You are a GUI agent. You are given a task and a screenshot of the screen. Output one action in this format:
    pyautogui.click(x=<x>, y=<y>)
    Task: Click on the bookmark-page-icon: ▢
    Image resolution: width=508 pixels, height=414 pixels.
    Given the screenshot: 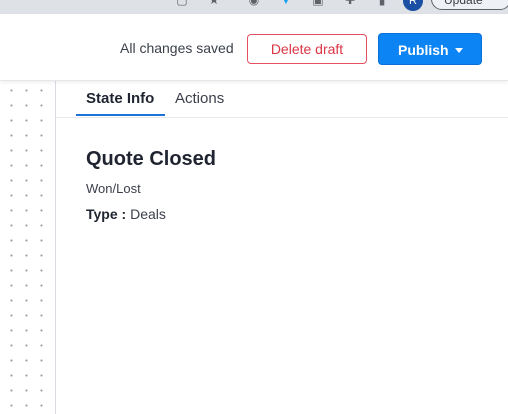 What is the action you would take?
    pyautogui.click(x=182, y=3)
    